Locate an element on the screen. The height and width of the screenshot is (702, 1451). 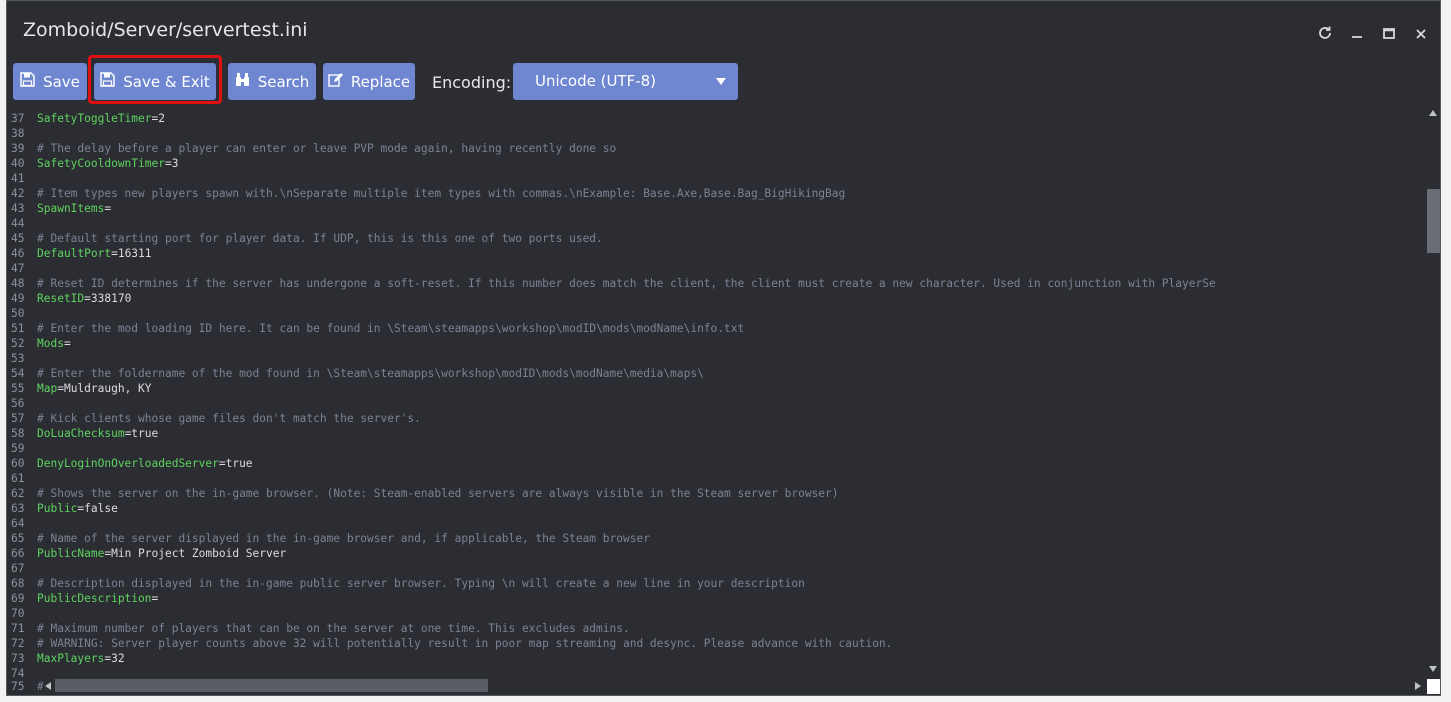
refresh-icon is located at coordinates (1325, 33).